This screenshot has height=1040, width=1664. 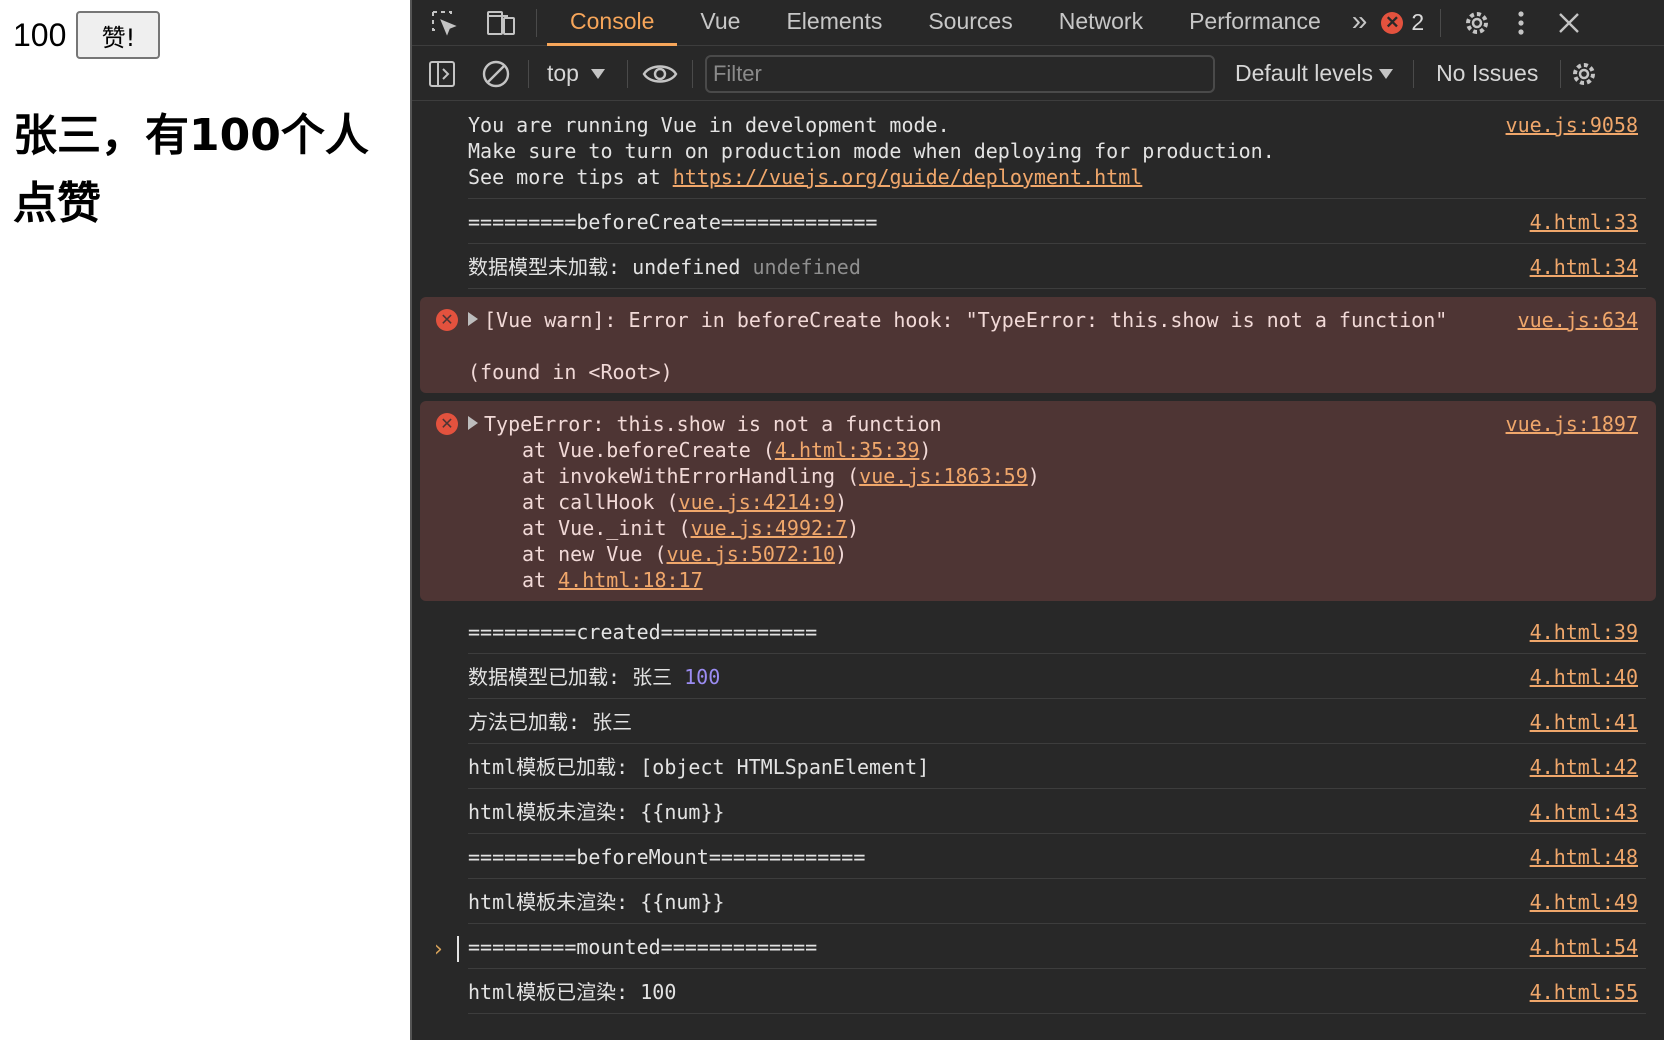 What do you see at coordinates (1255, 23) in the screenshot?
I see `tab-performance: Performance` at bounding box center [1255, 23].